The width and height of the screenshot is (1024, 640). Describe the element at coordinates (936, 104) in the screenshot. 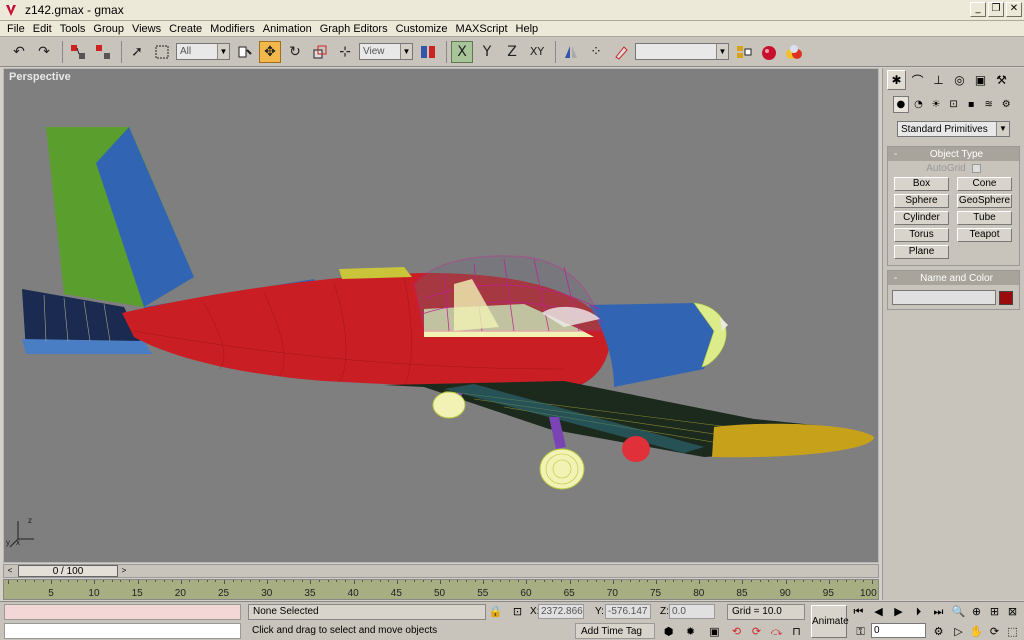

I see `lights-icon: ☀` at that location.